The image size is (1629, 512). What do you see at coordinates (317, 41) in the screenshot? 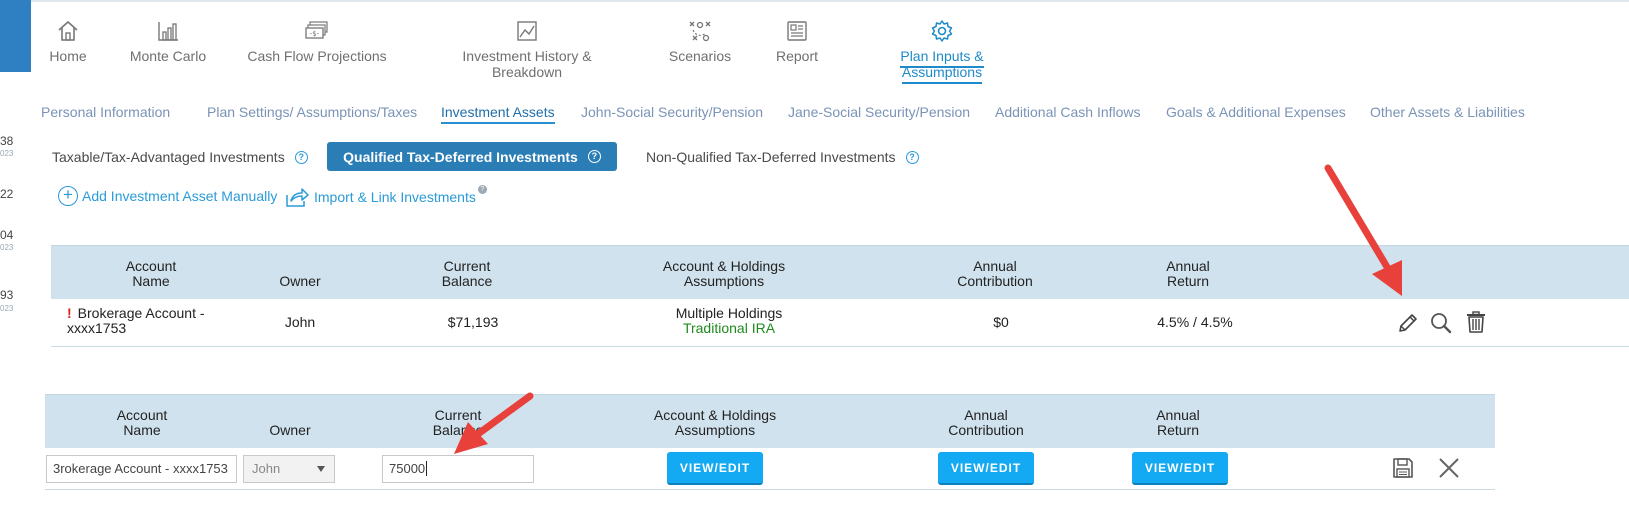
I see `nav-cash-flow-projections: -$- Cash Flow Projections` at bounding box center [317, 41].